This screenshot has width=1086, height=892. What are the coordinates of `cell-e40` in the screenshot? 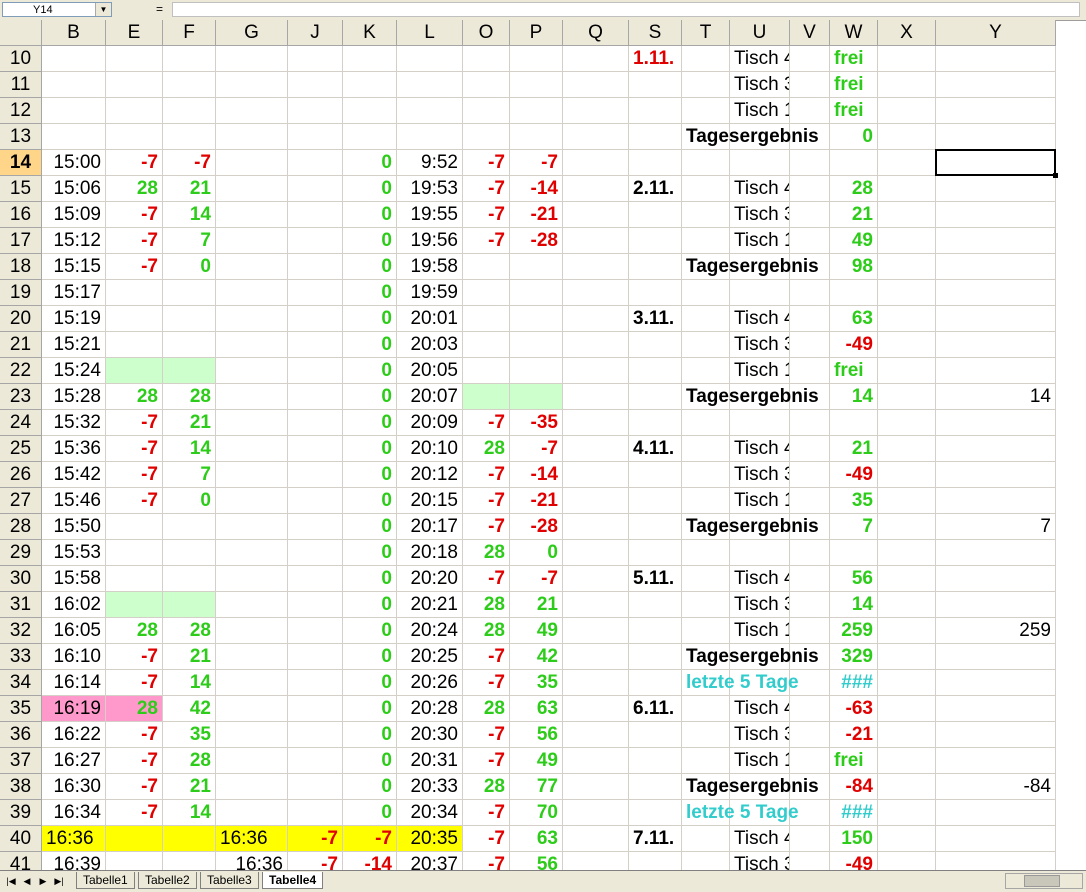 It's located at (134, 839).